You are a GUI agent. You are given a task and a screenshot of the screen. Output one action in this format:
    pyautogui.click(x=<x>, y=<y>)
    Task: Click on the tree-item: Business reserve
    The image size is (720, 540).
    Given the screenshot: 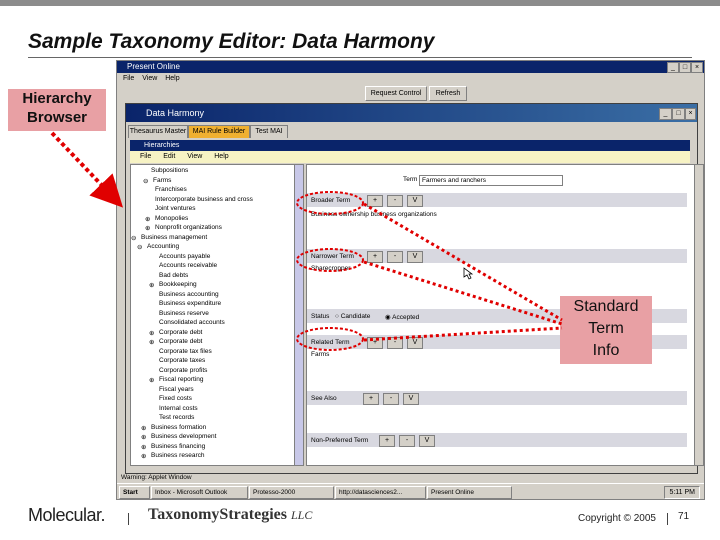 What is the action you would take?
    pyautogui.click(x=184, y=313)
    